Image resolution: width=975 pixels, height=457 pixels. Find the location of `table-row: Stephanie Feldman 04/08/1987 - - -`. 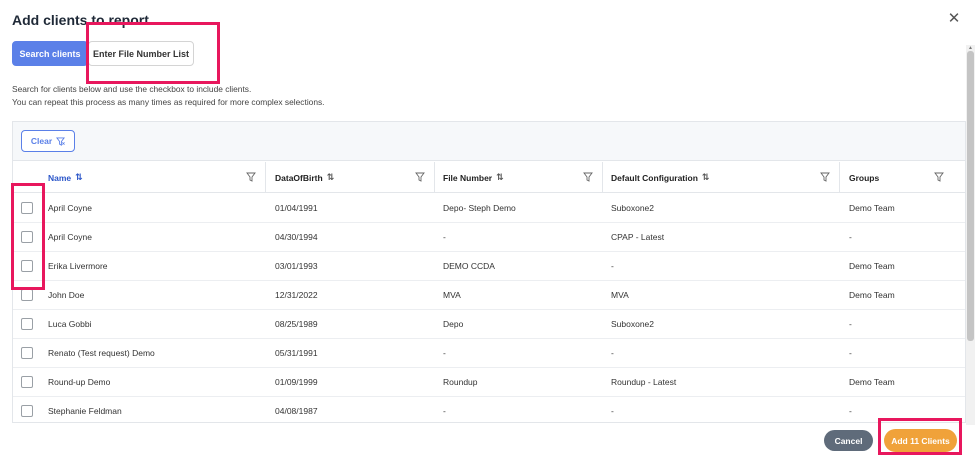

table-row: Stephanie Feldman 04/08/1987 - - - is located at coordinates (489, 409).